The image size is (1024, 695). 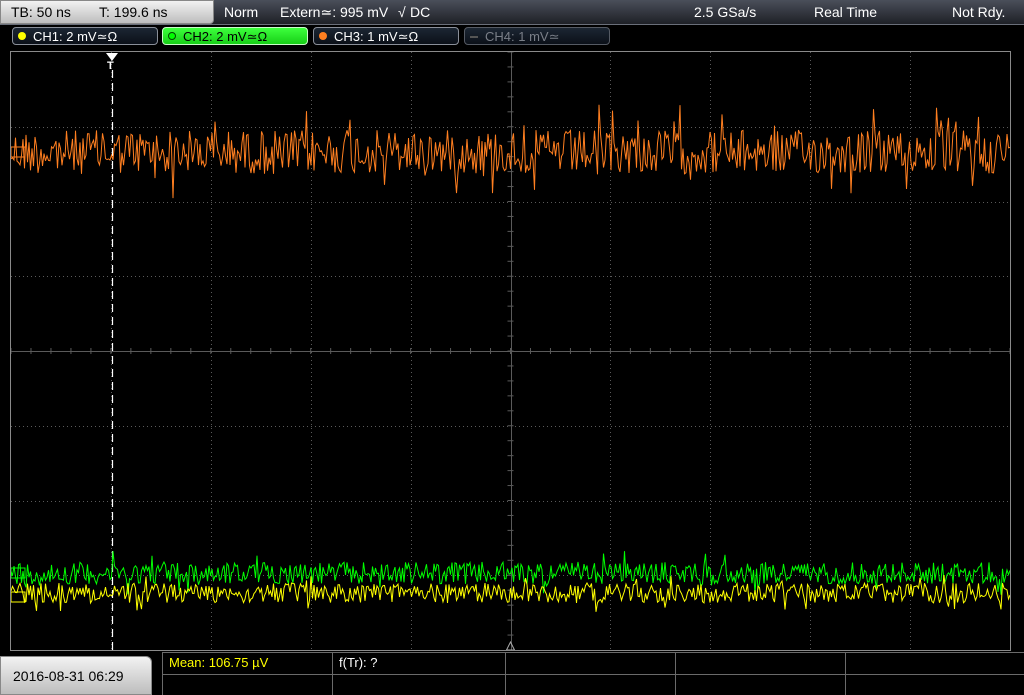 I want to click on trigger-position-marker: T, so click(x=112, y=62).